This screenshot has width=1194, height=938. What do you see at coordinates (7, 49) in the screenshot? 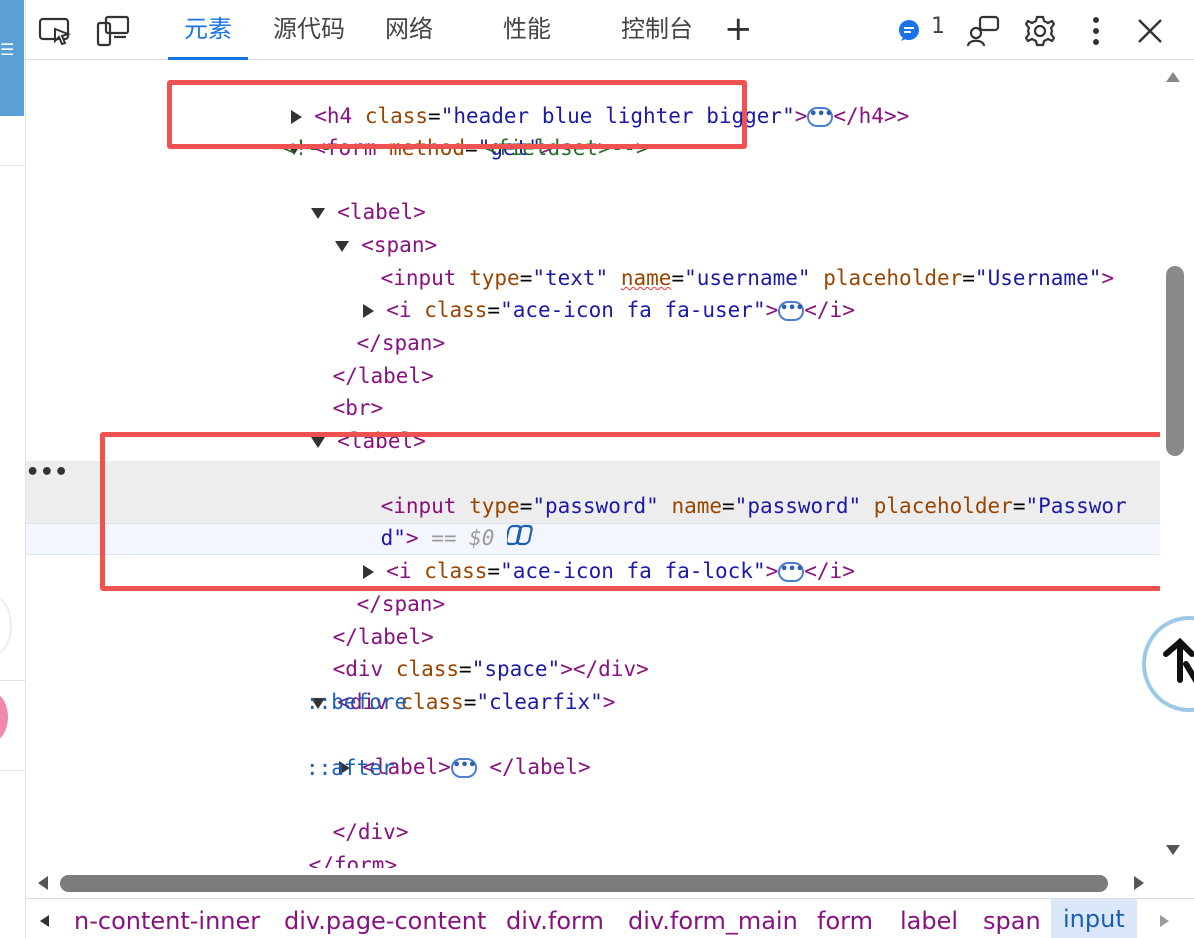
I see `menu-icon: ☰` at bounding box center [7, 49].